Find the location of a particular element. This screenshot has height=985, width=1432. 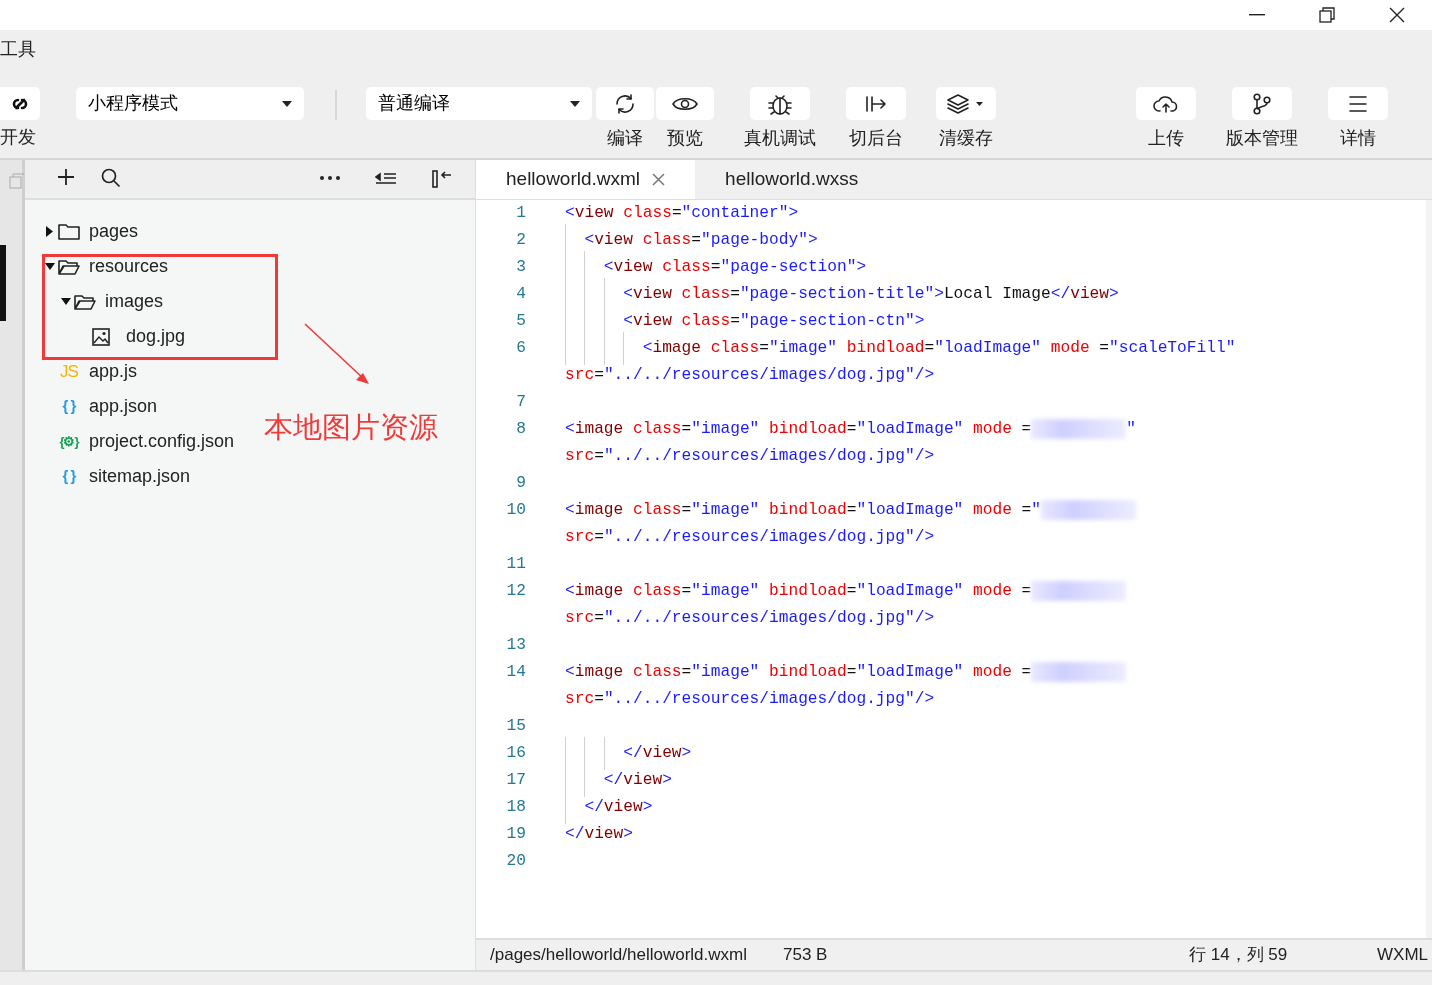

bug-button is located at coordinates (780, 103).